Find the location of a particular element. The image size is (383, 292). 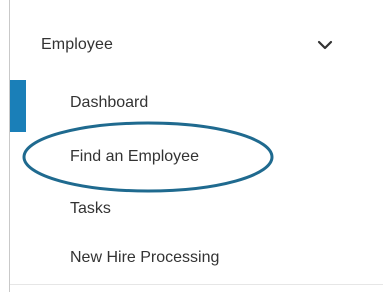

sidebar-item-dashboard: Dashboard is located at coordinates (109, 103).